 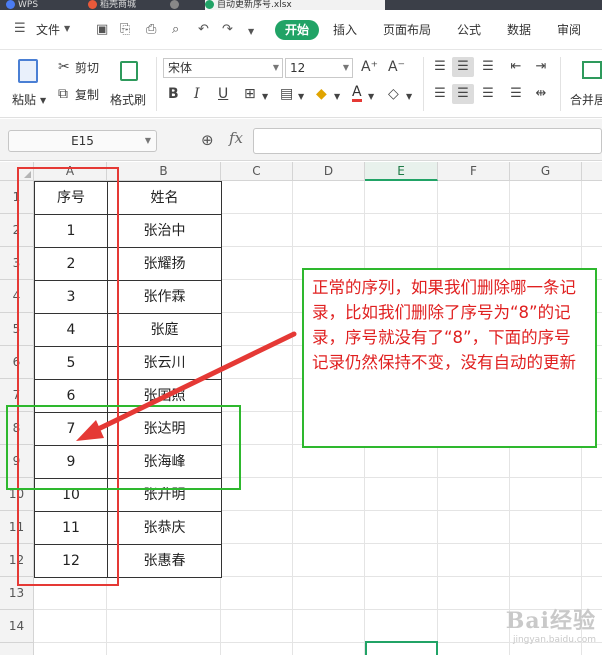 What do you see at coordinates (128, 100) in the screenshot?
I see `format-painter-label: 格式刷` at bounding box center [128, 100].